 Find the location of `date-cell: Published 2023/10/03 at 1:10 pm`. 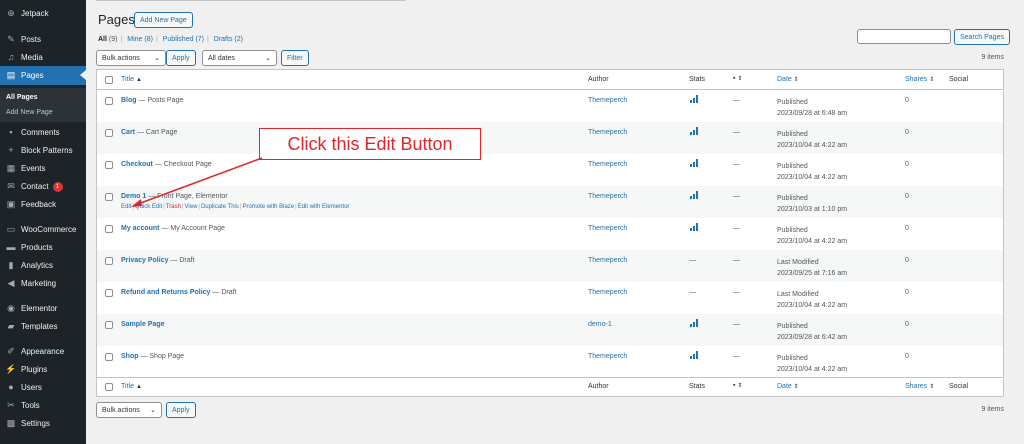

date-cell: Published 2023/10/03 at 1:10 pm is located at coordinates (812, 204).